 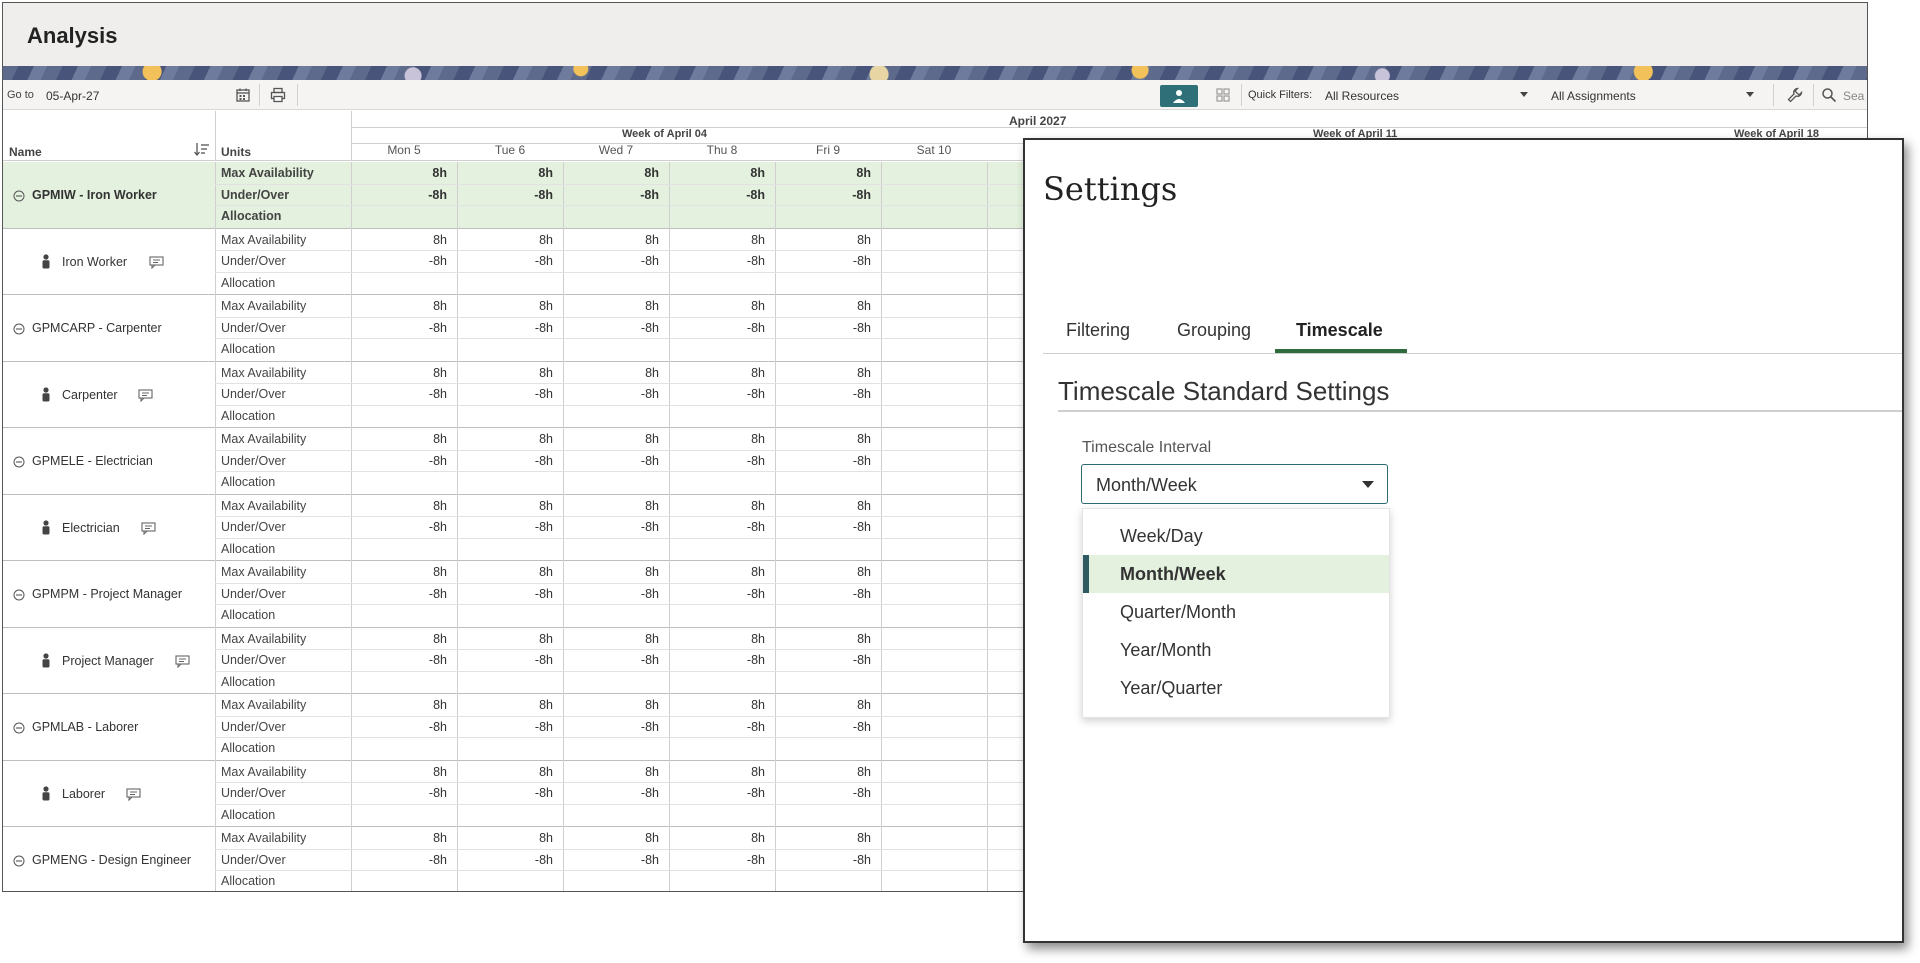 What do you see at coordinates (1829, 95) in the screenshot?
I see `search-icon` at bounding box center [1829, 95].